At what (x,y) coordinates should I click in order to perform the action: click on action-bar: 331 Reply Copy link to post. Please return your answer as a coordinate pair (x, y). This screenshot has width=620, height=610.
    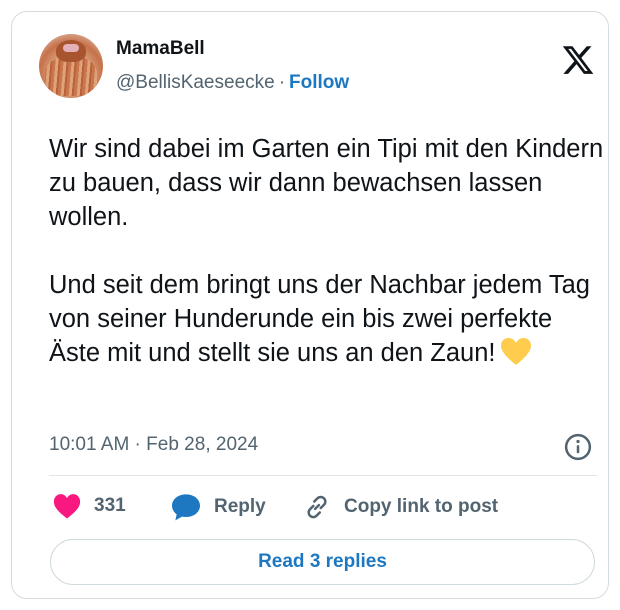
    Looking at the image, I should click on (310, 509).